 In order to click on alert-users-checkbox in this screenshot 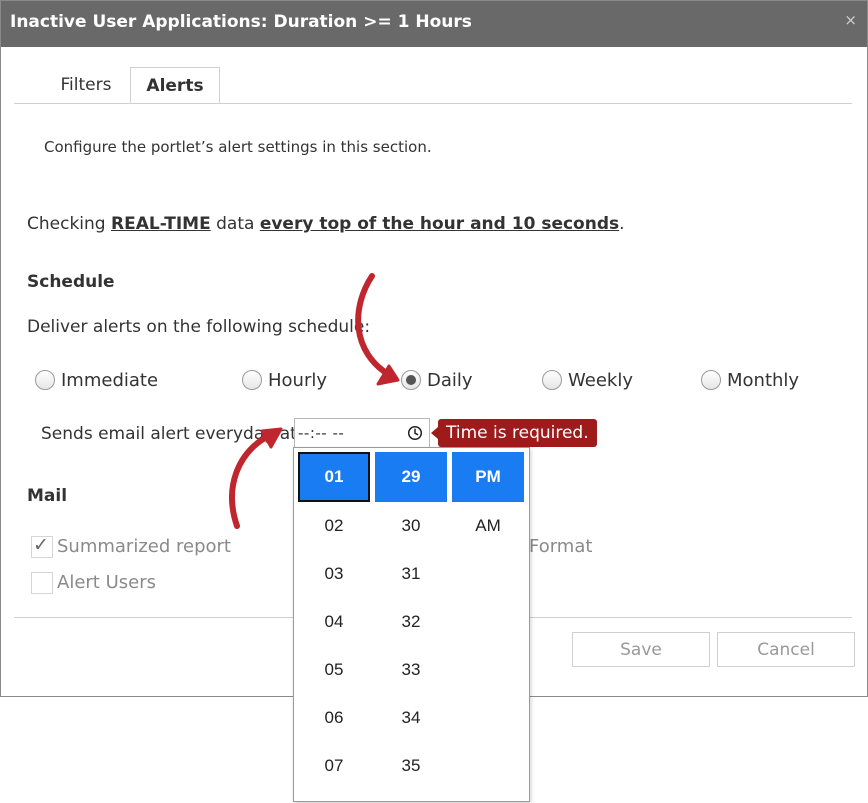, I will do `click(42, 583)`.